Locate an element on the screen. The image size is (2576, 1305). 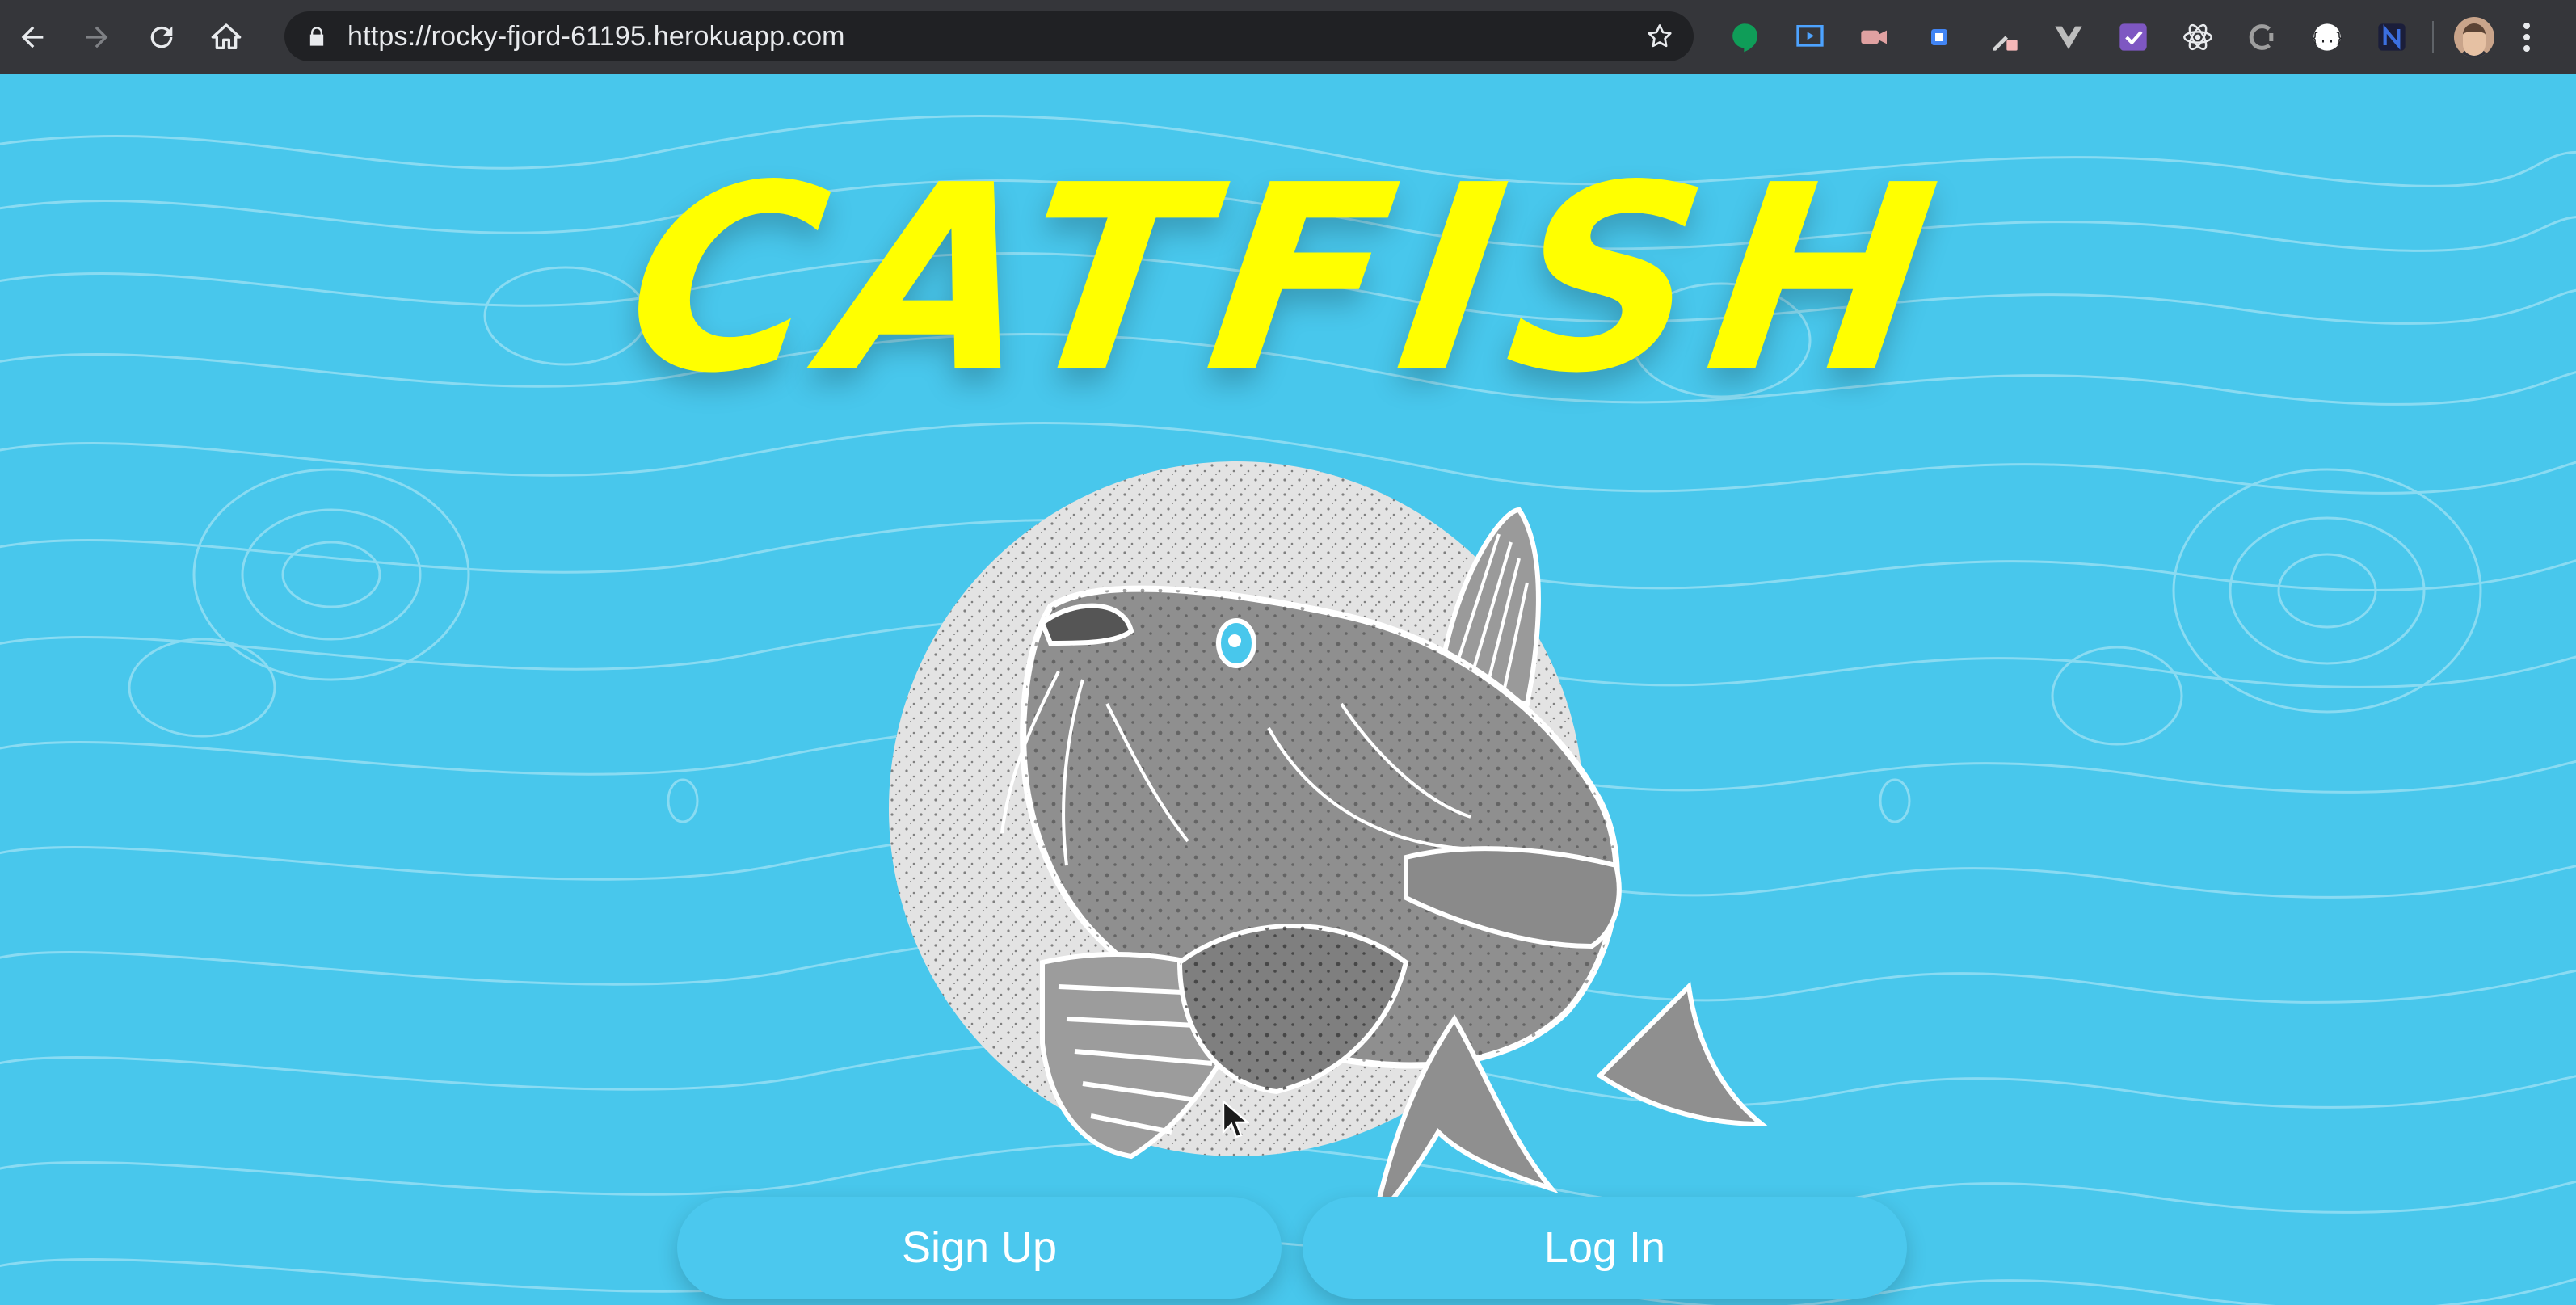
menu-kebab-icon is located at coordinates (2527, 37).